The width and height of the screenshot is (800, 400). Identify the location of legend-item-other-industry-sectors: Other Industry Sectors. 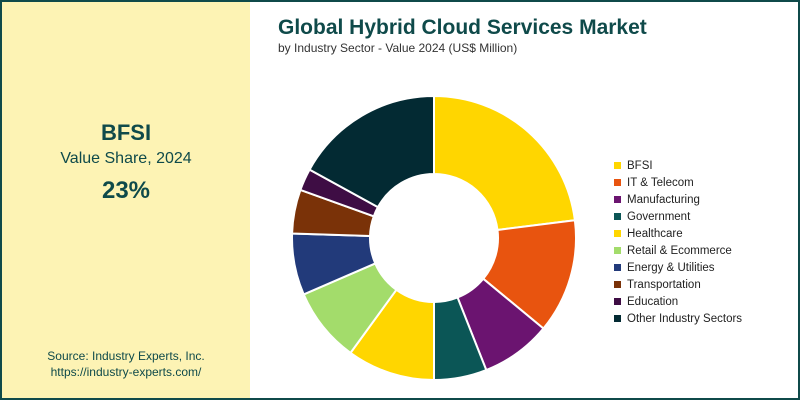
(678, 318).